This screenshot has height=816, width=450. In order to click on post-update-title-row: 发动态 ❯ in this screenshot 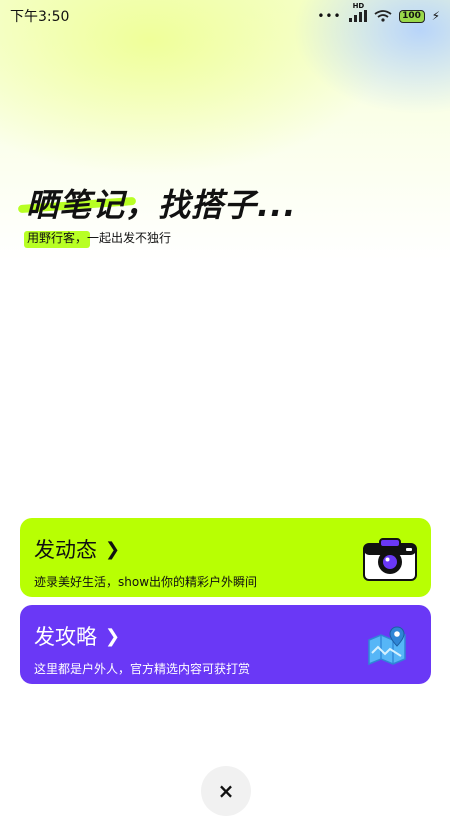, I will do `click(225, 549)`.